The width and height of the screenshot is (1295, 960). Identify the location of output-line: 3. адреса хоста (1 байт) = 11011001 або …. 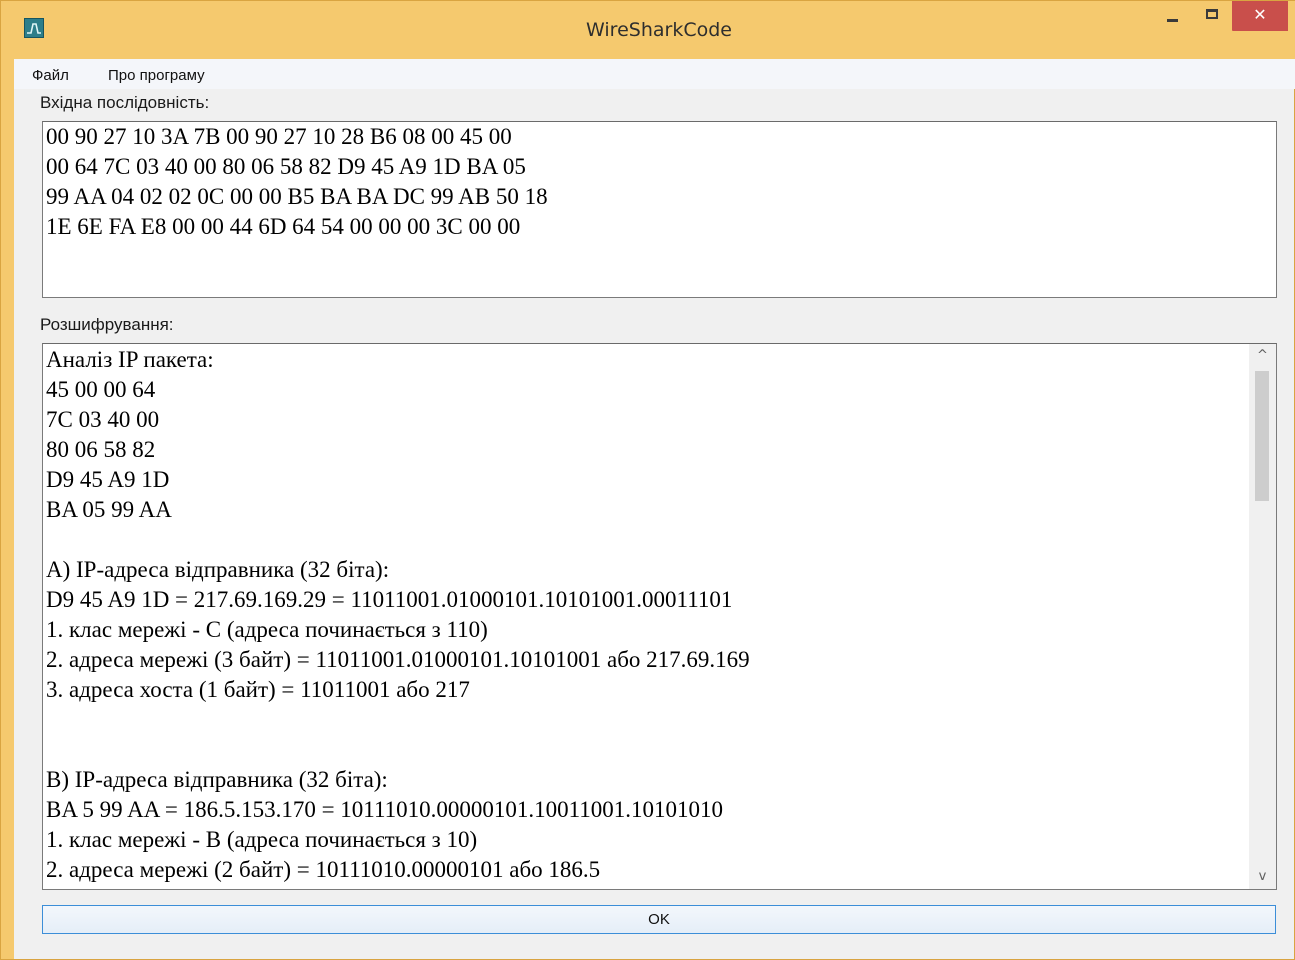
(258, 689).